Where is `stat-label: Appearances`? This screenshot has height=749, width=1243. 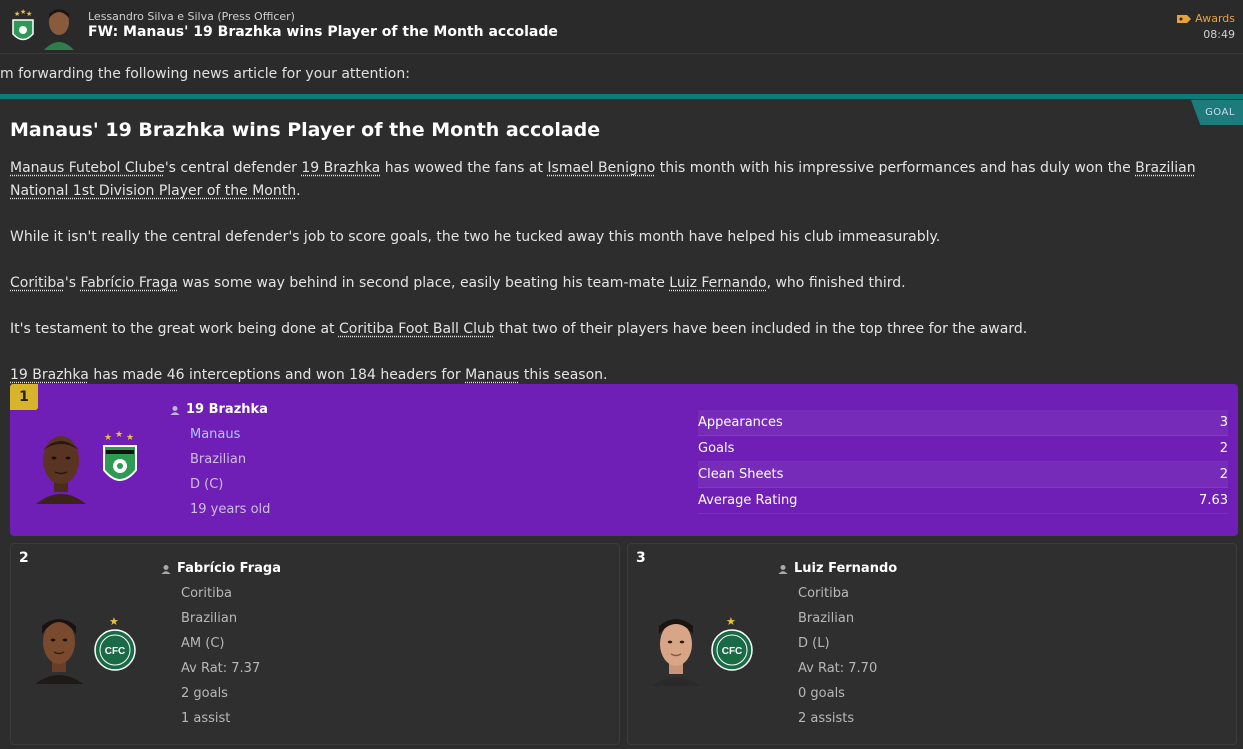
stat-label: Appearances is located at coordinates (740, 422).